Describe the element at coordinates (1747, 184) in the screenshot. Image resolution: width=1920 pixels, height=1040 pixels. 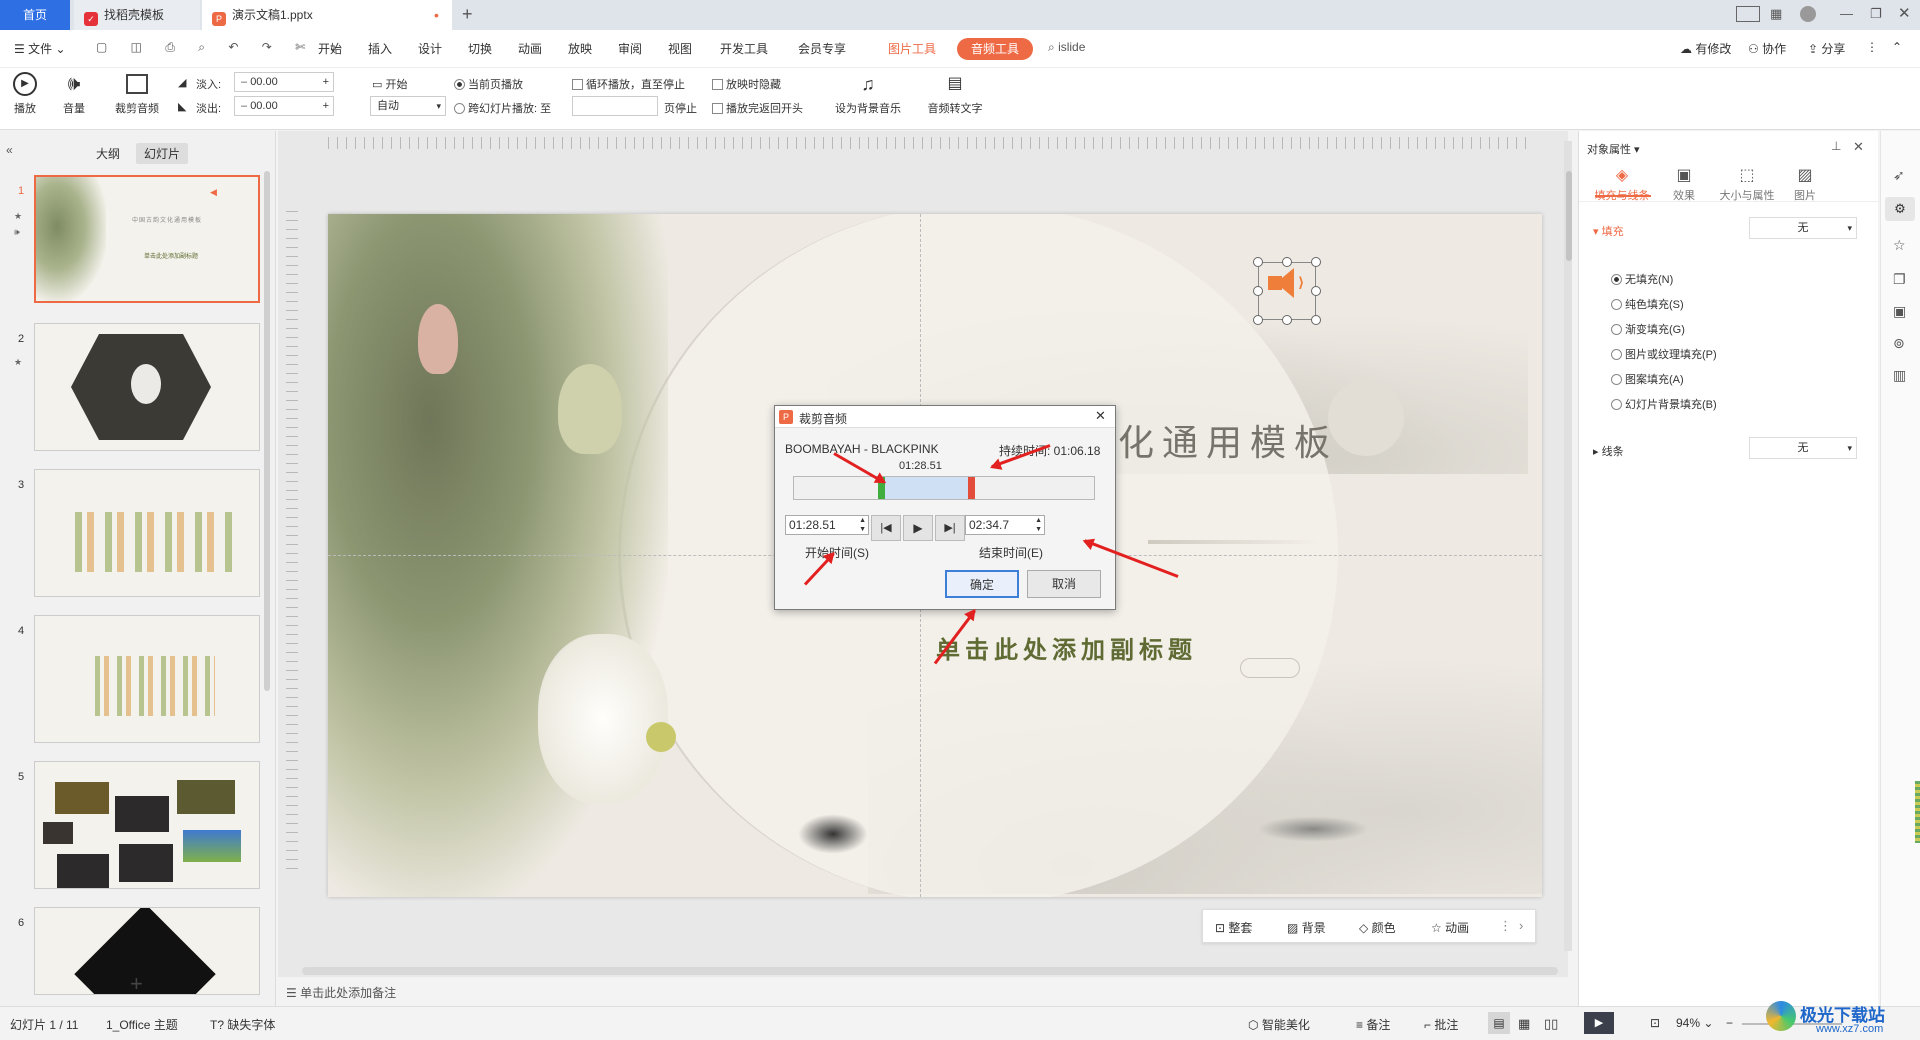
I see `tab-size: ⬚ 大小与属性` at that location.